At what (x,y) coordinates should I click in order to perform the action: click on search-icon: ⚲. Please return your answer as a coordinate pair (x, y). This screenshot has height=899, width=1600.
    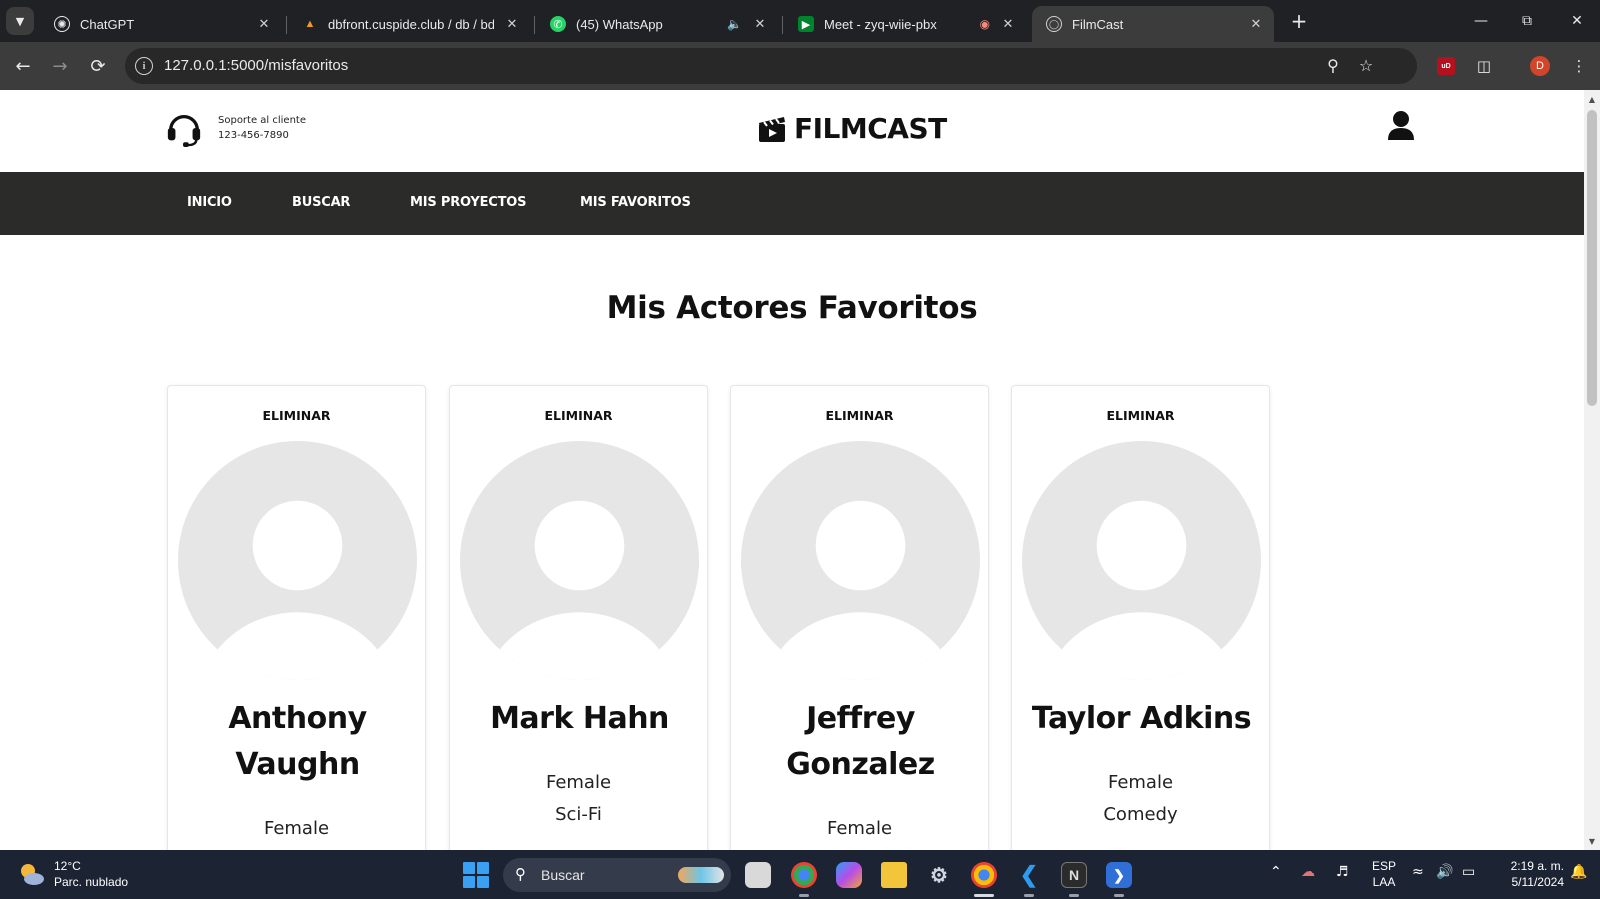
    Looking at the image, I should click on (520, 874).